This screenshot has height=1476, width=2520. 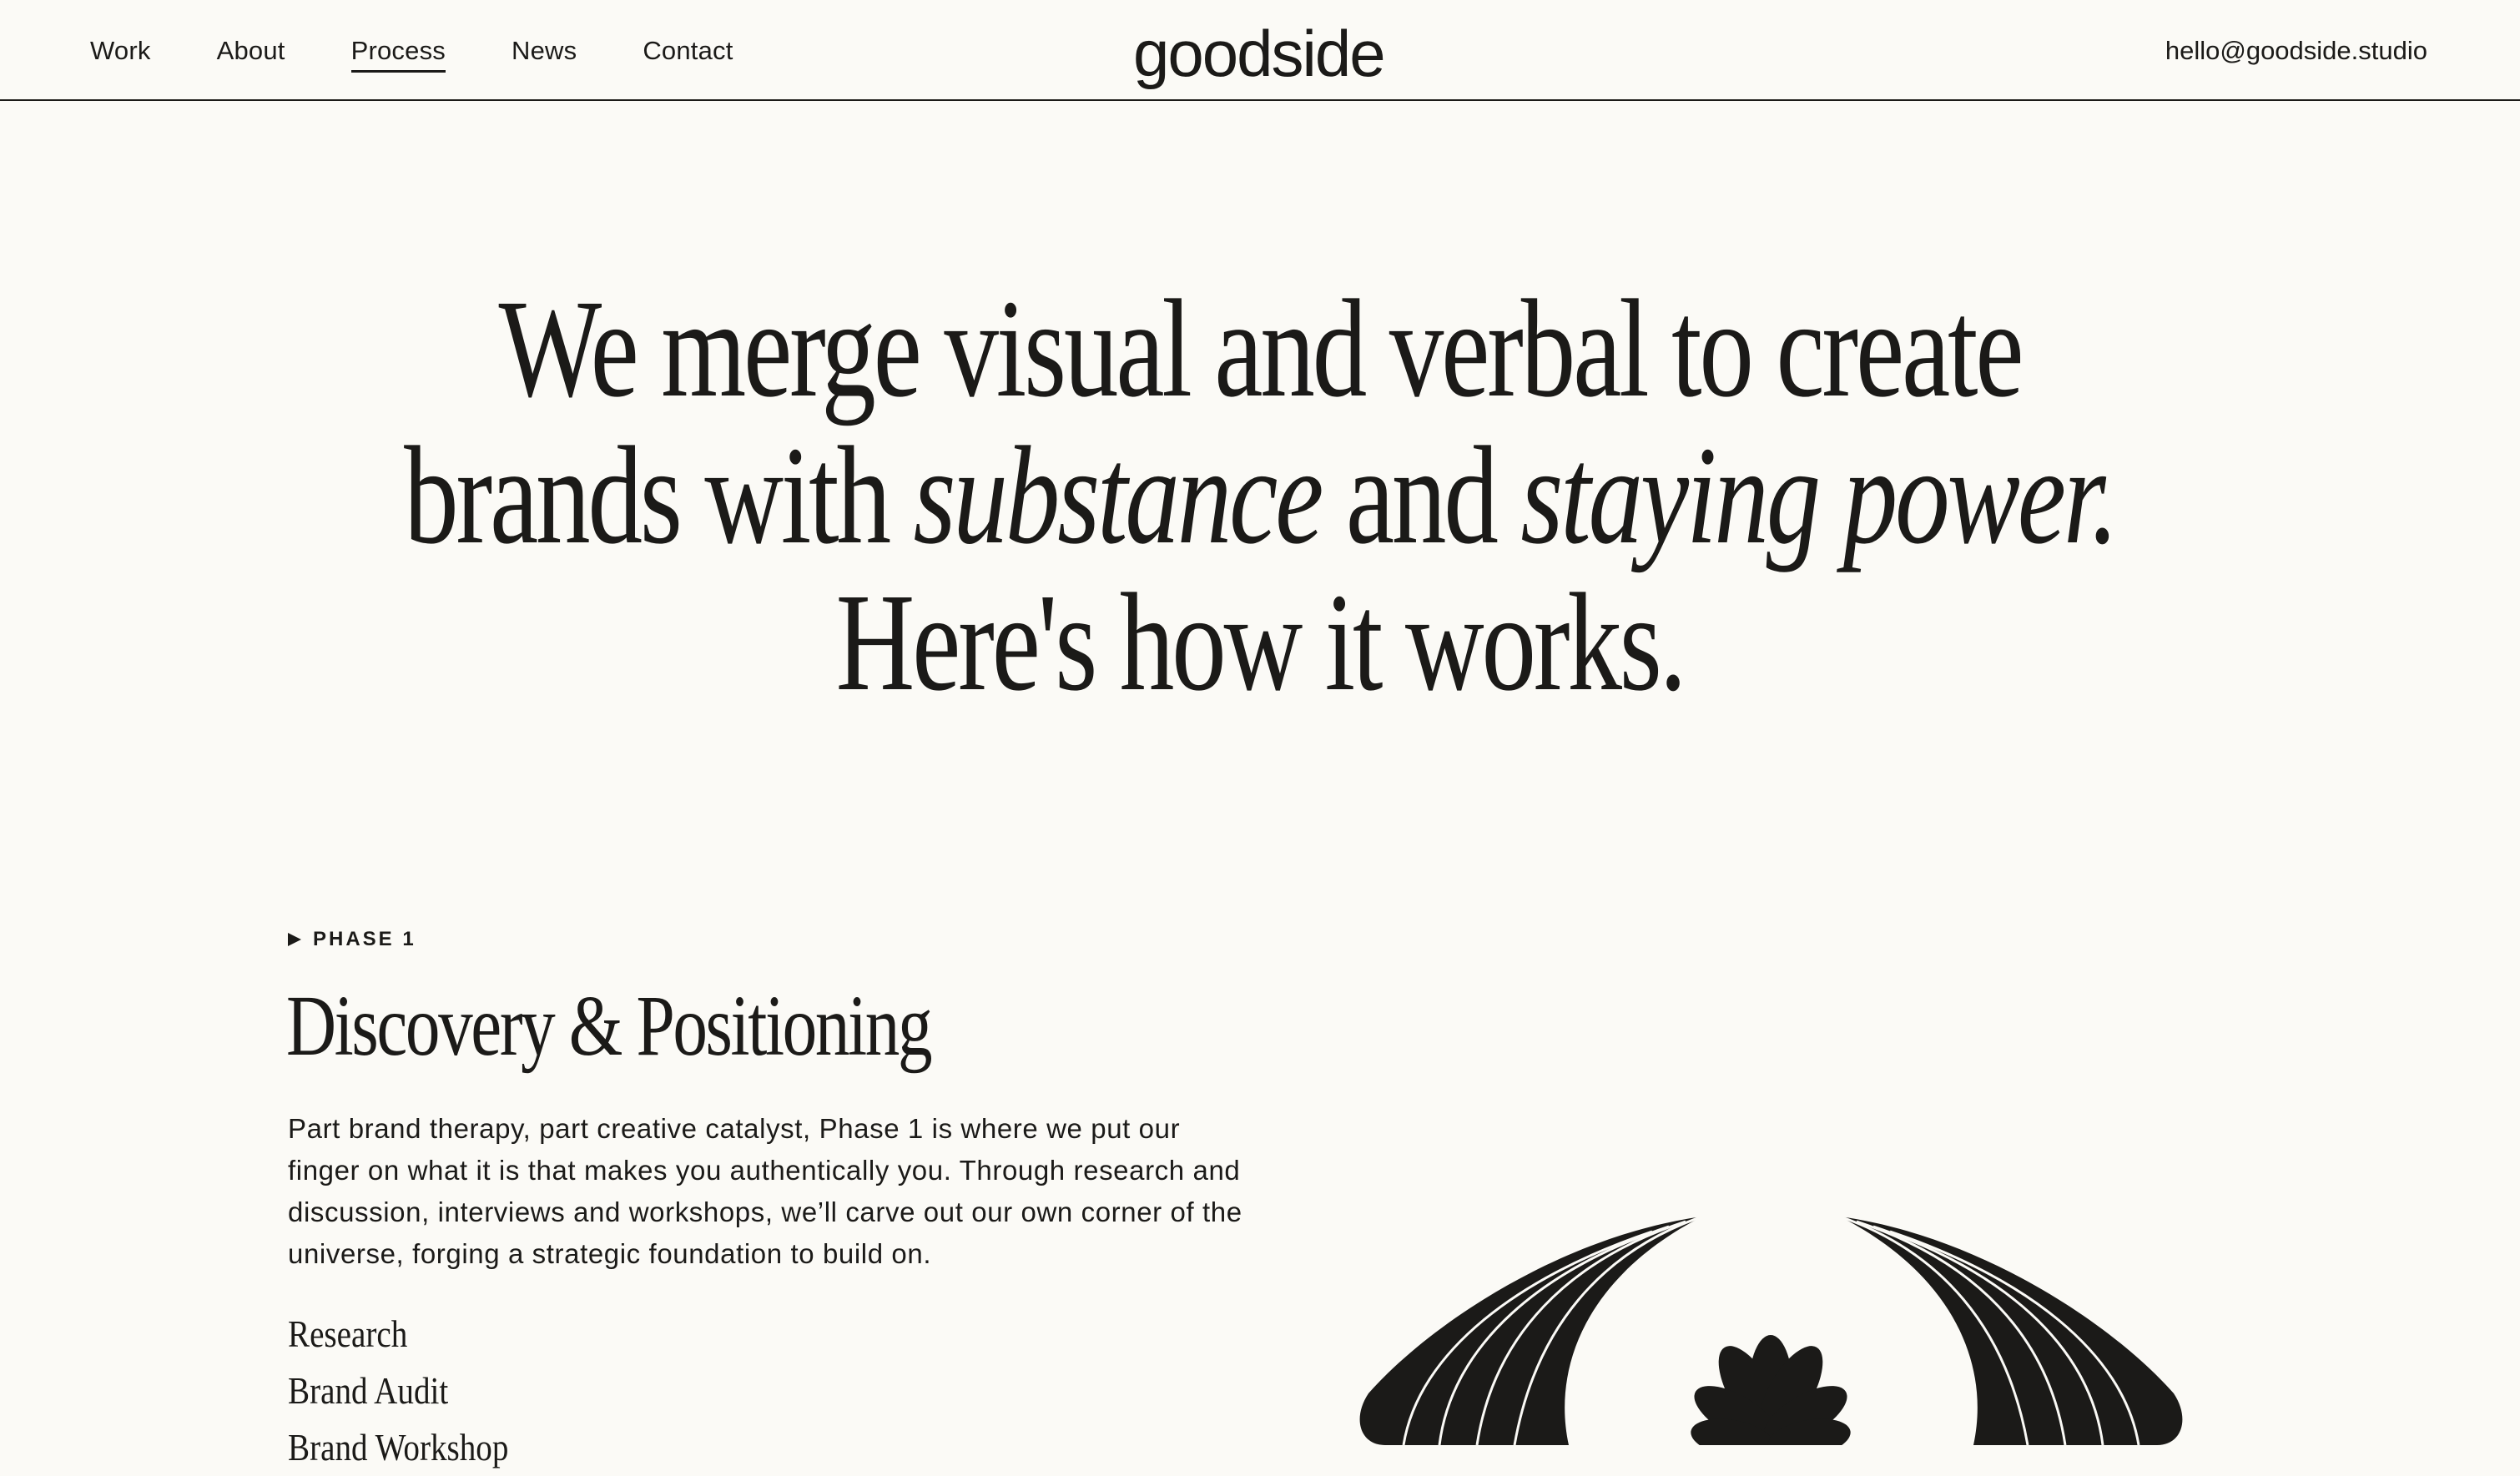 I want to click on nav-about: About, so click(x=251, y=51).